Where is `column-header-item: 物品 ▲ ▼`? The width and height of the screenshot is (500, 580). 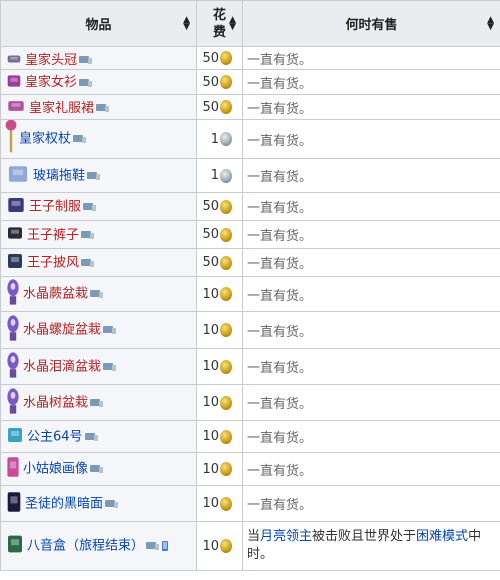 column-header-item: 物品 ▲ ▼ is located at coordinates (98, 23).